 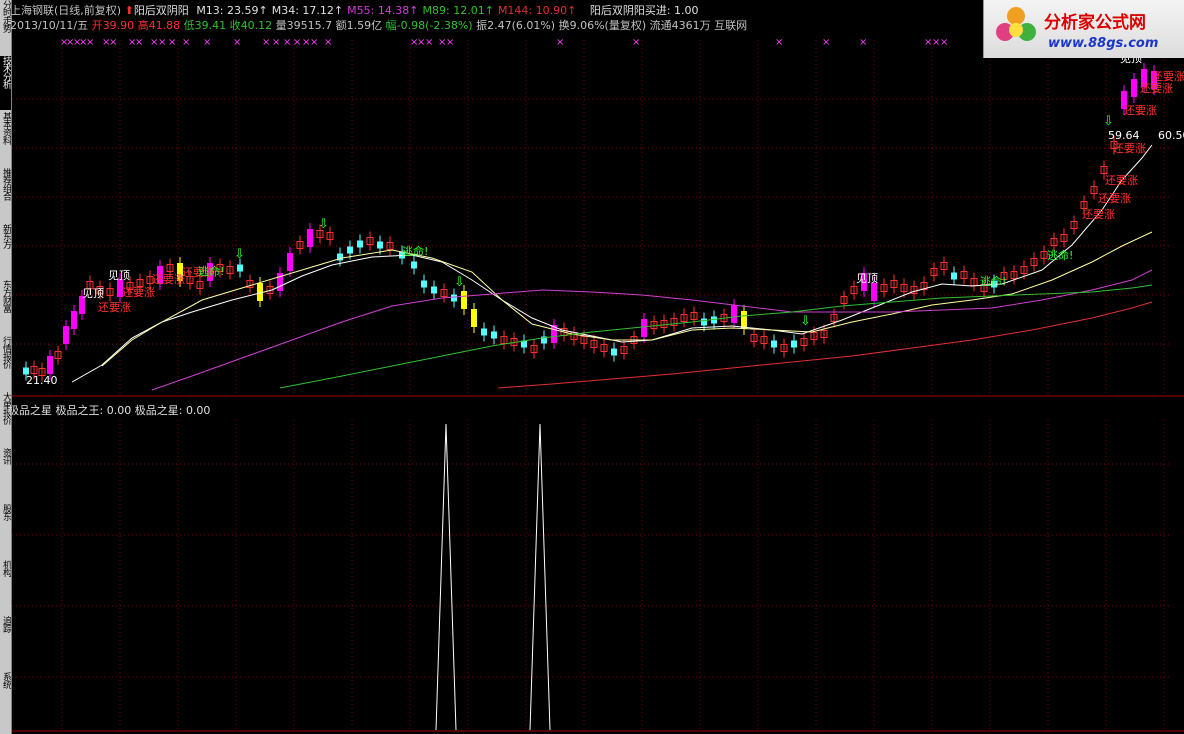 I want to click on marker-star-18: ×, so click(x=297, y=42).